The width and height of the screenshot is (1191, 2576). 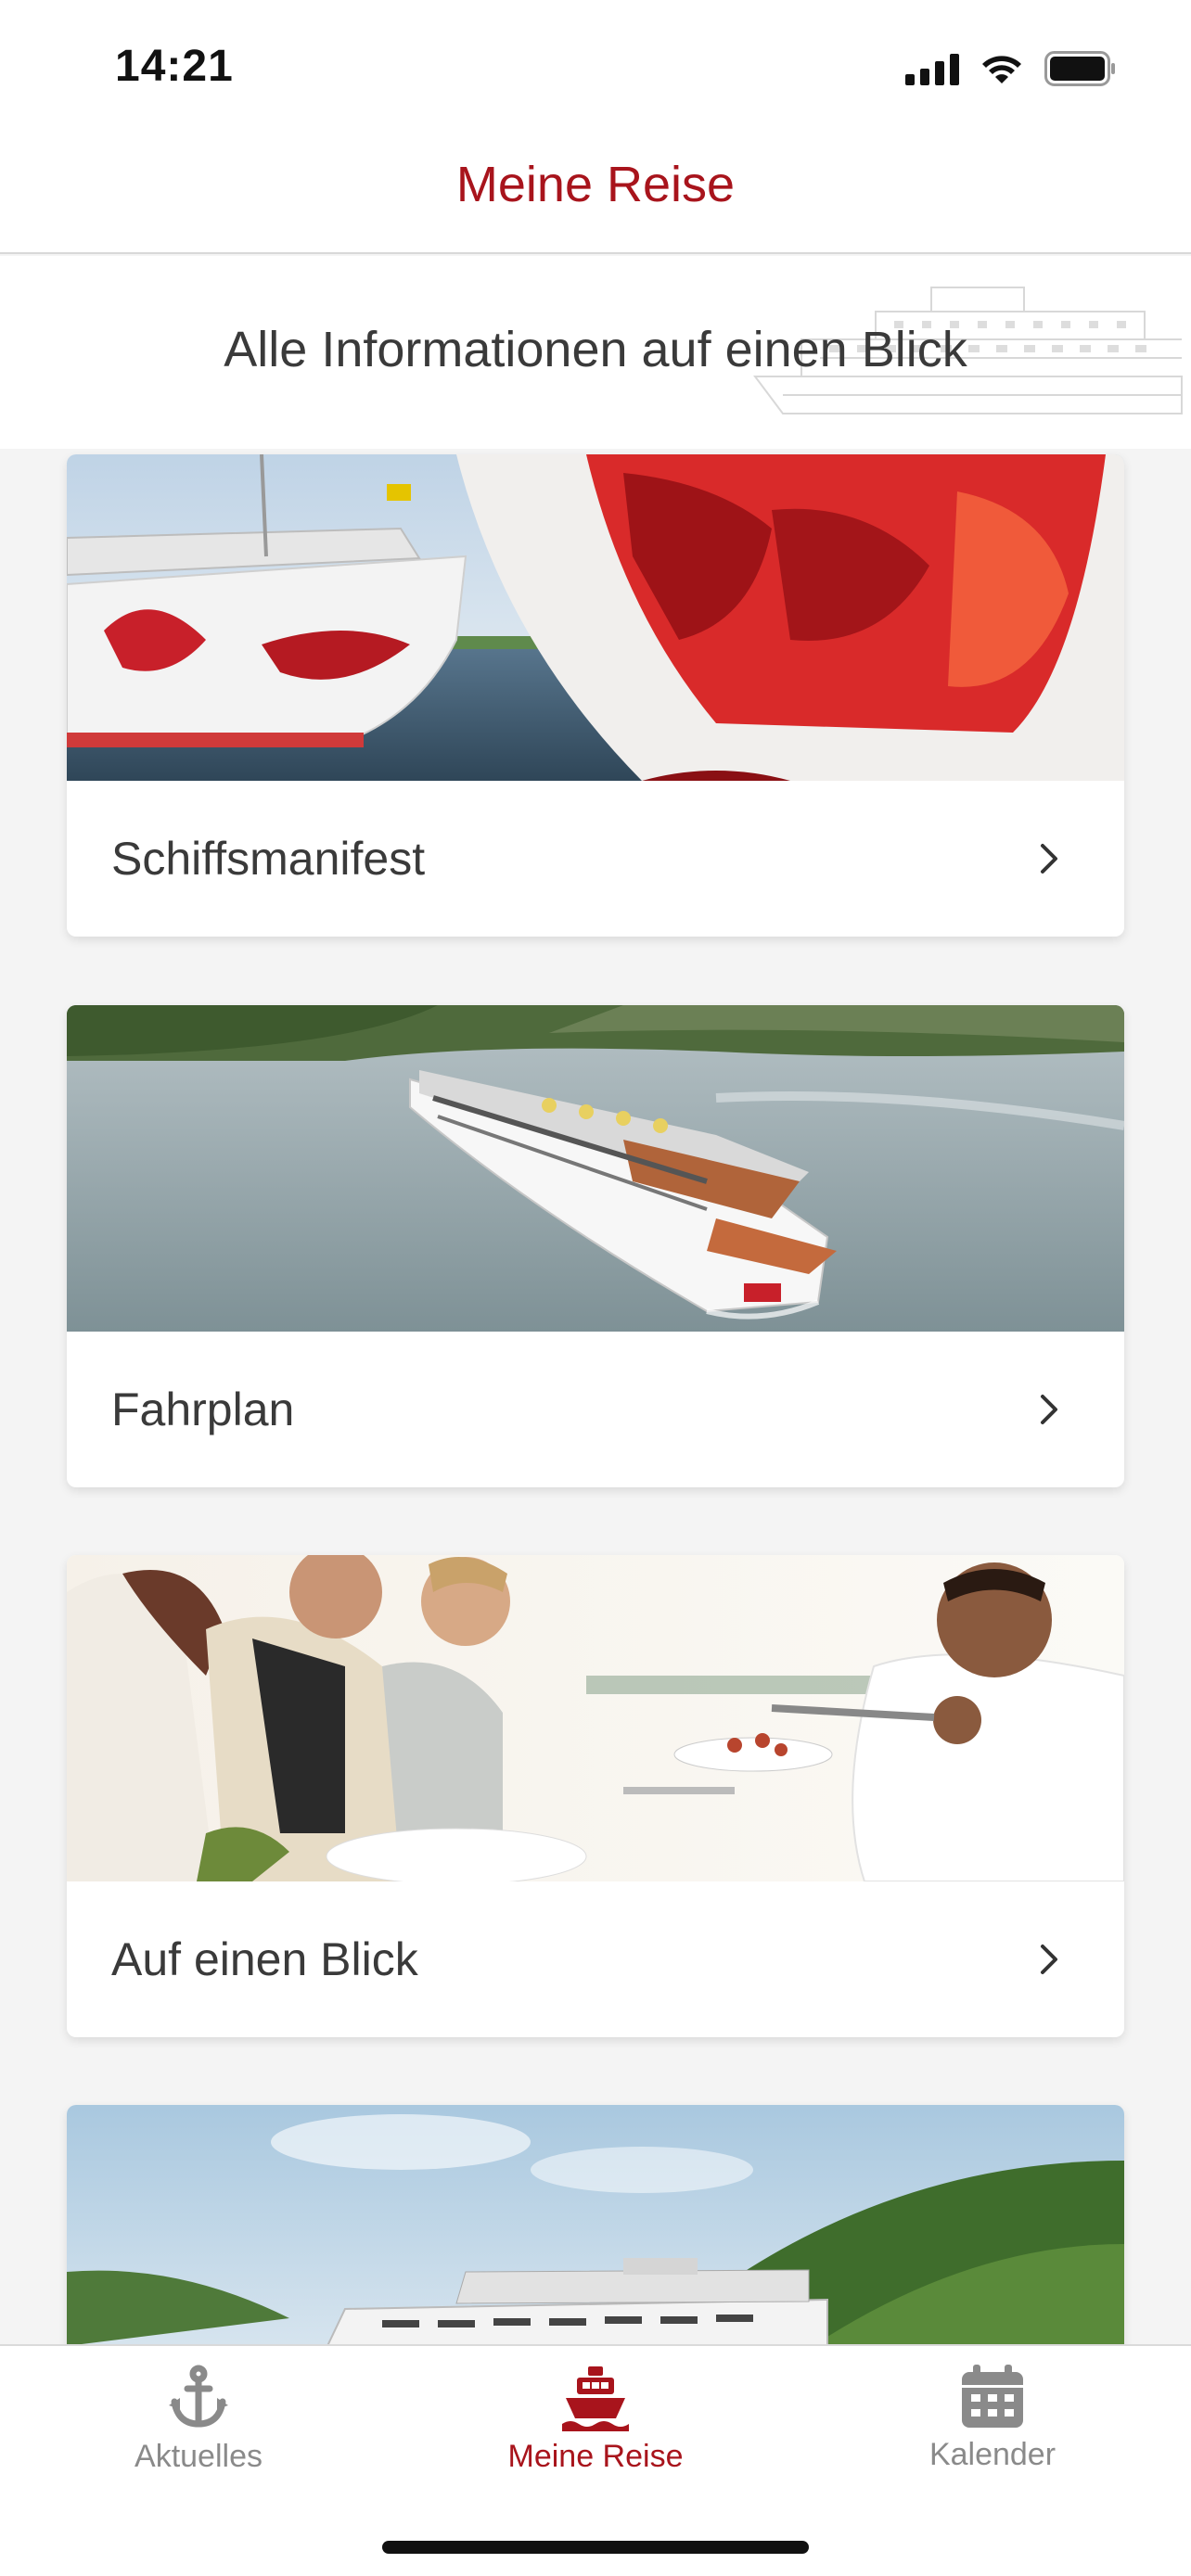 What do you see at coordinates (595, 618) in the screenshot?
I see `card-image-ship-bows` at bounding box center [595, 618].